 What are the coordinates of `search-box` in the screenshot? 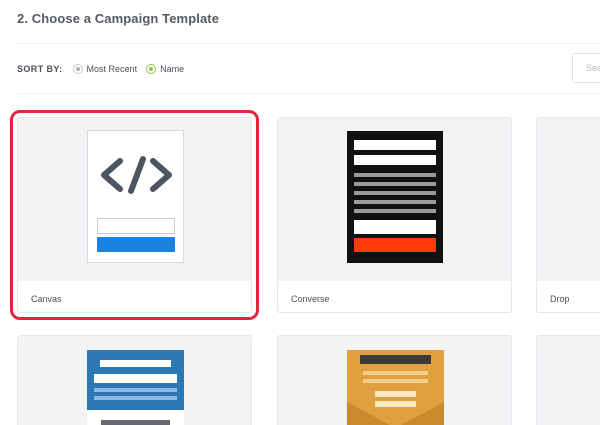 It's located at (586, 68).